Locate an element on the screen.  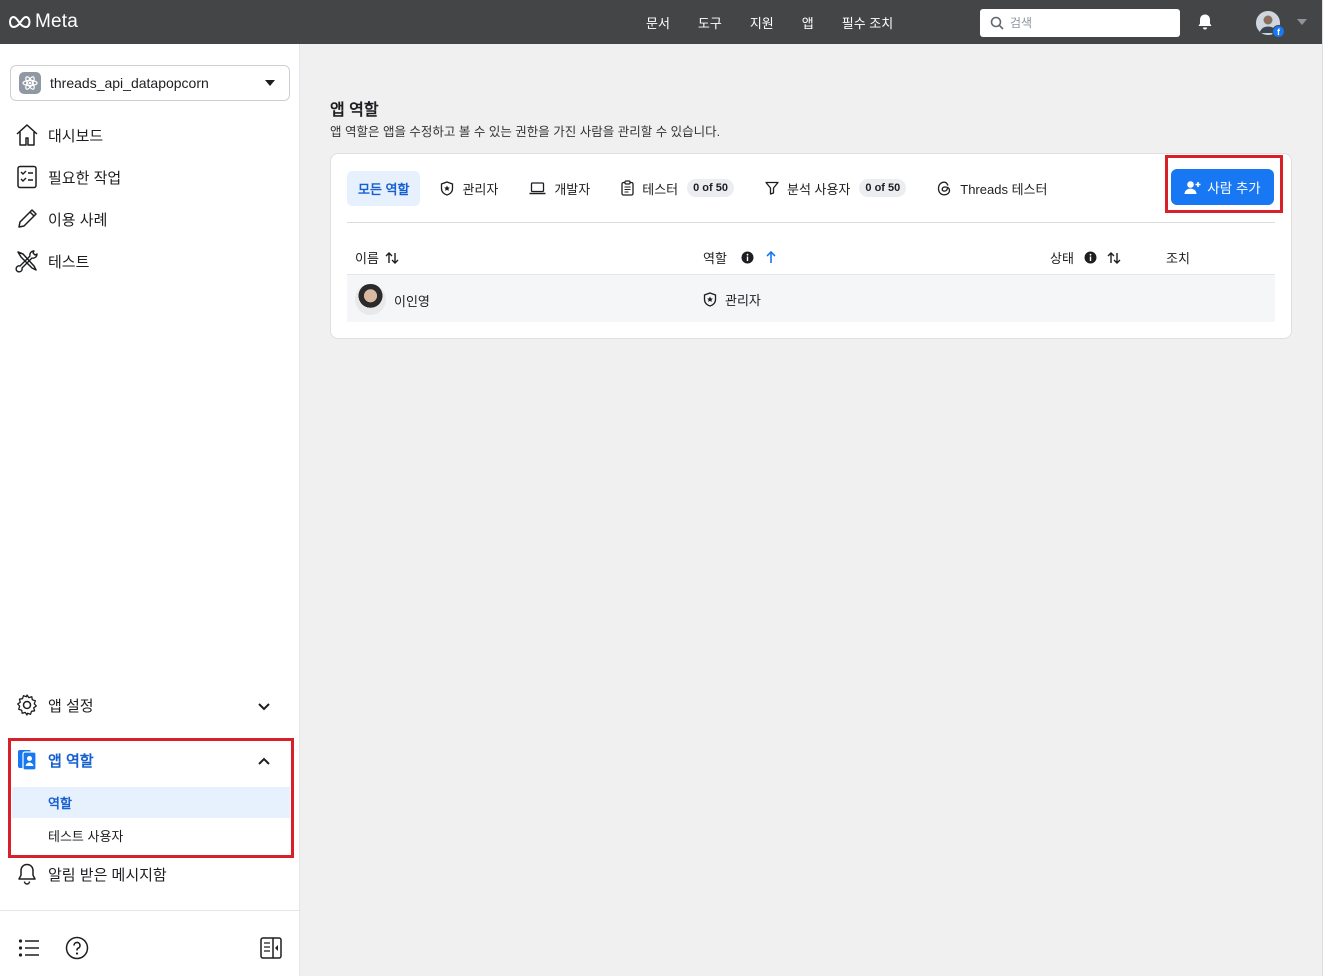
sidebar-item-dashboard: 대시보드 is located at coordinates (58, 135).